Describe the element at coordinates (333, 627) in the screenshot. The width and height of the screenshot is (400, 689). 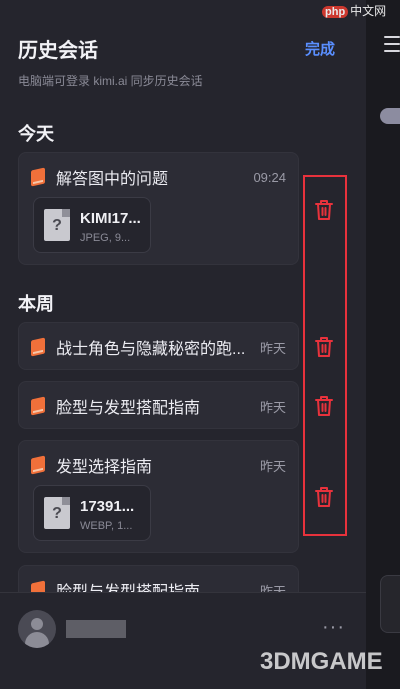
I see `more-options-button: ···` at that location.